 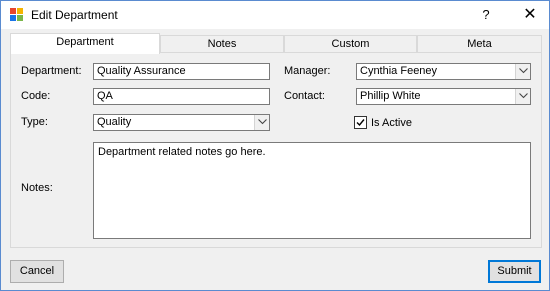 What do you see at coordinates (74, 15) in the screenshot?
I see `window-title: Edit Department` at bounding box center [74, 15].